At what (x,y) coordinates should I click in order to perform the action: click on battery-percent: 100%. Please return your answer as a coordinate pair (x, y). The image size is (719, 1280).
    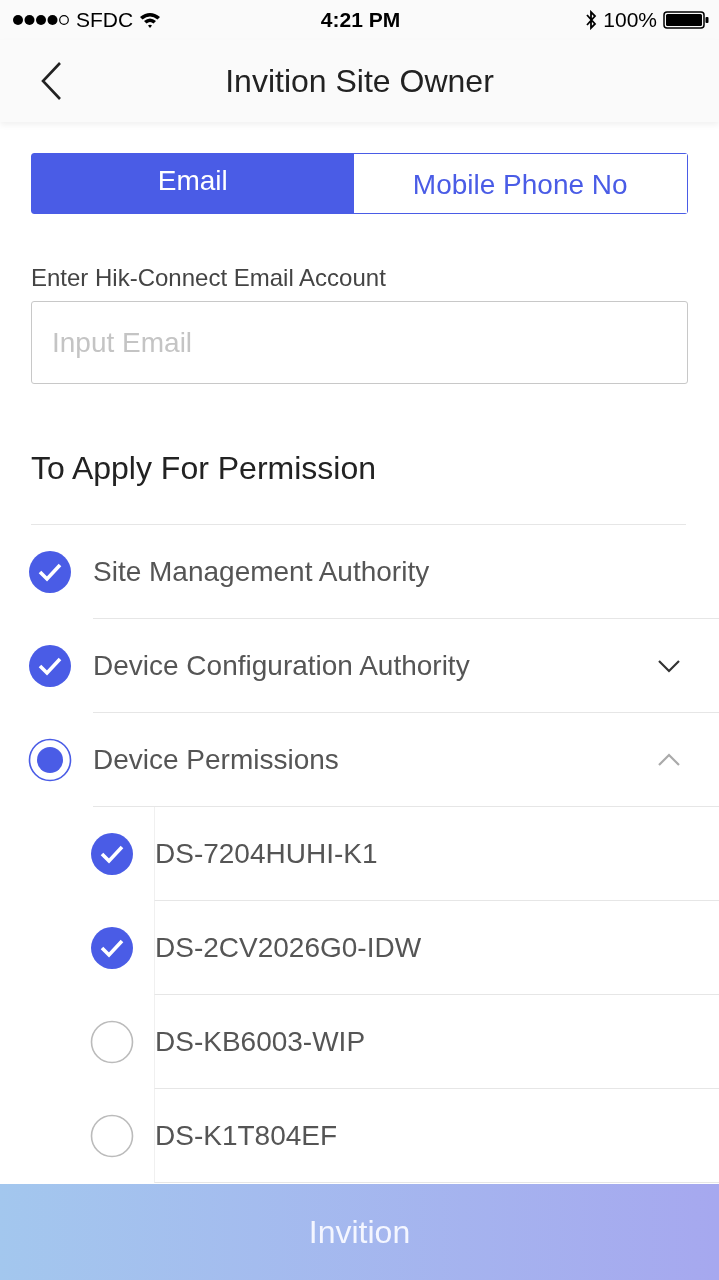
    Looking at the image, I should click on (630, 20).